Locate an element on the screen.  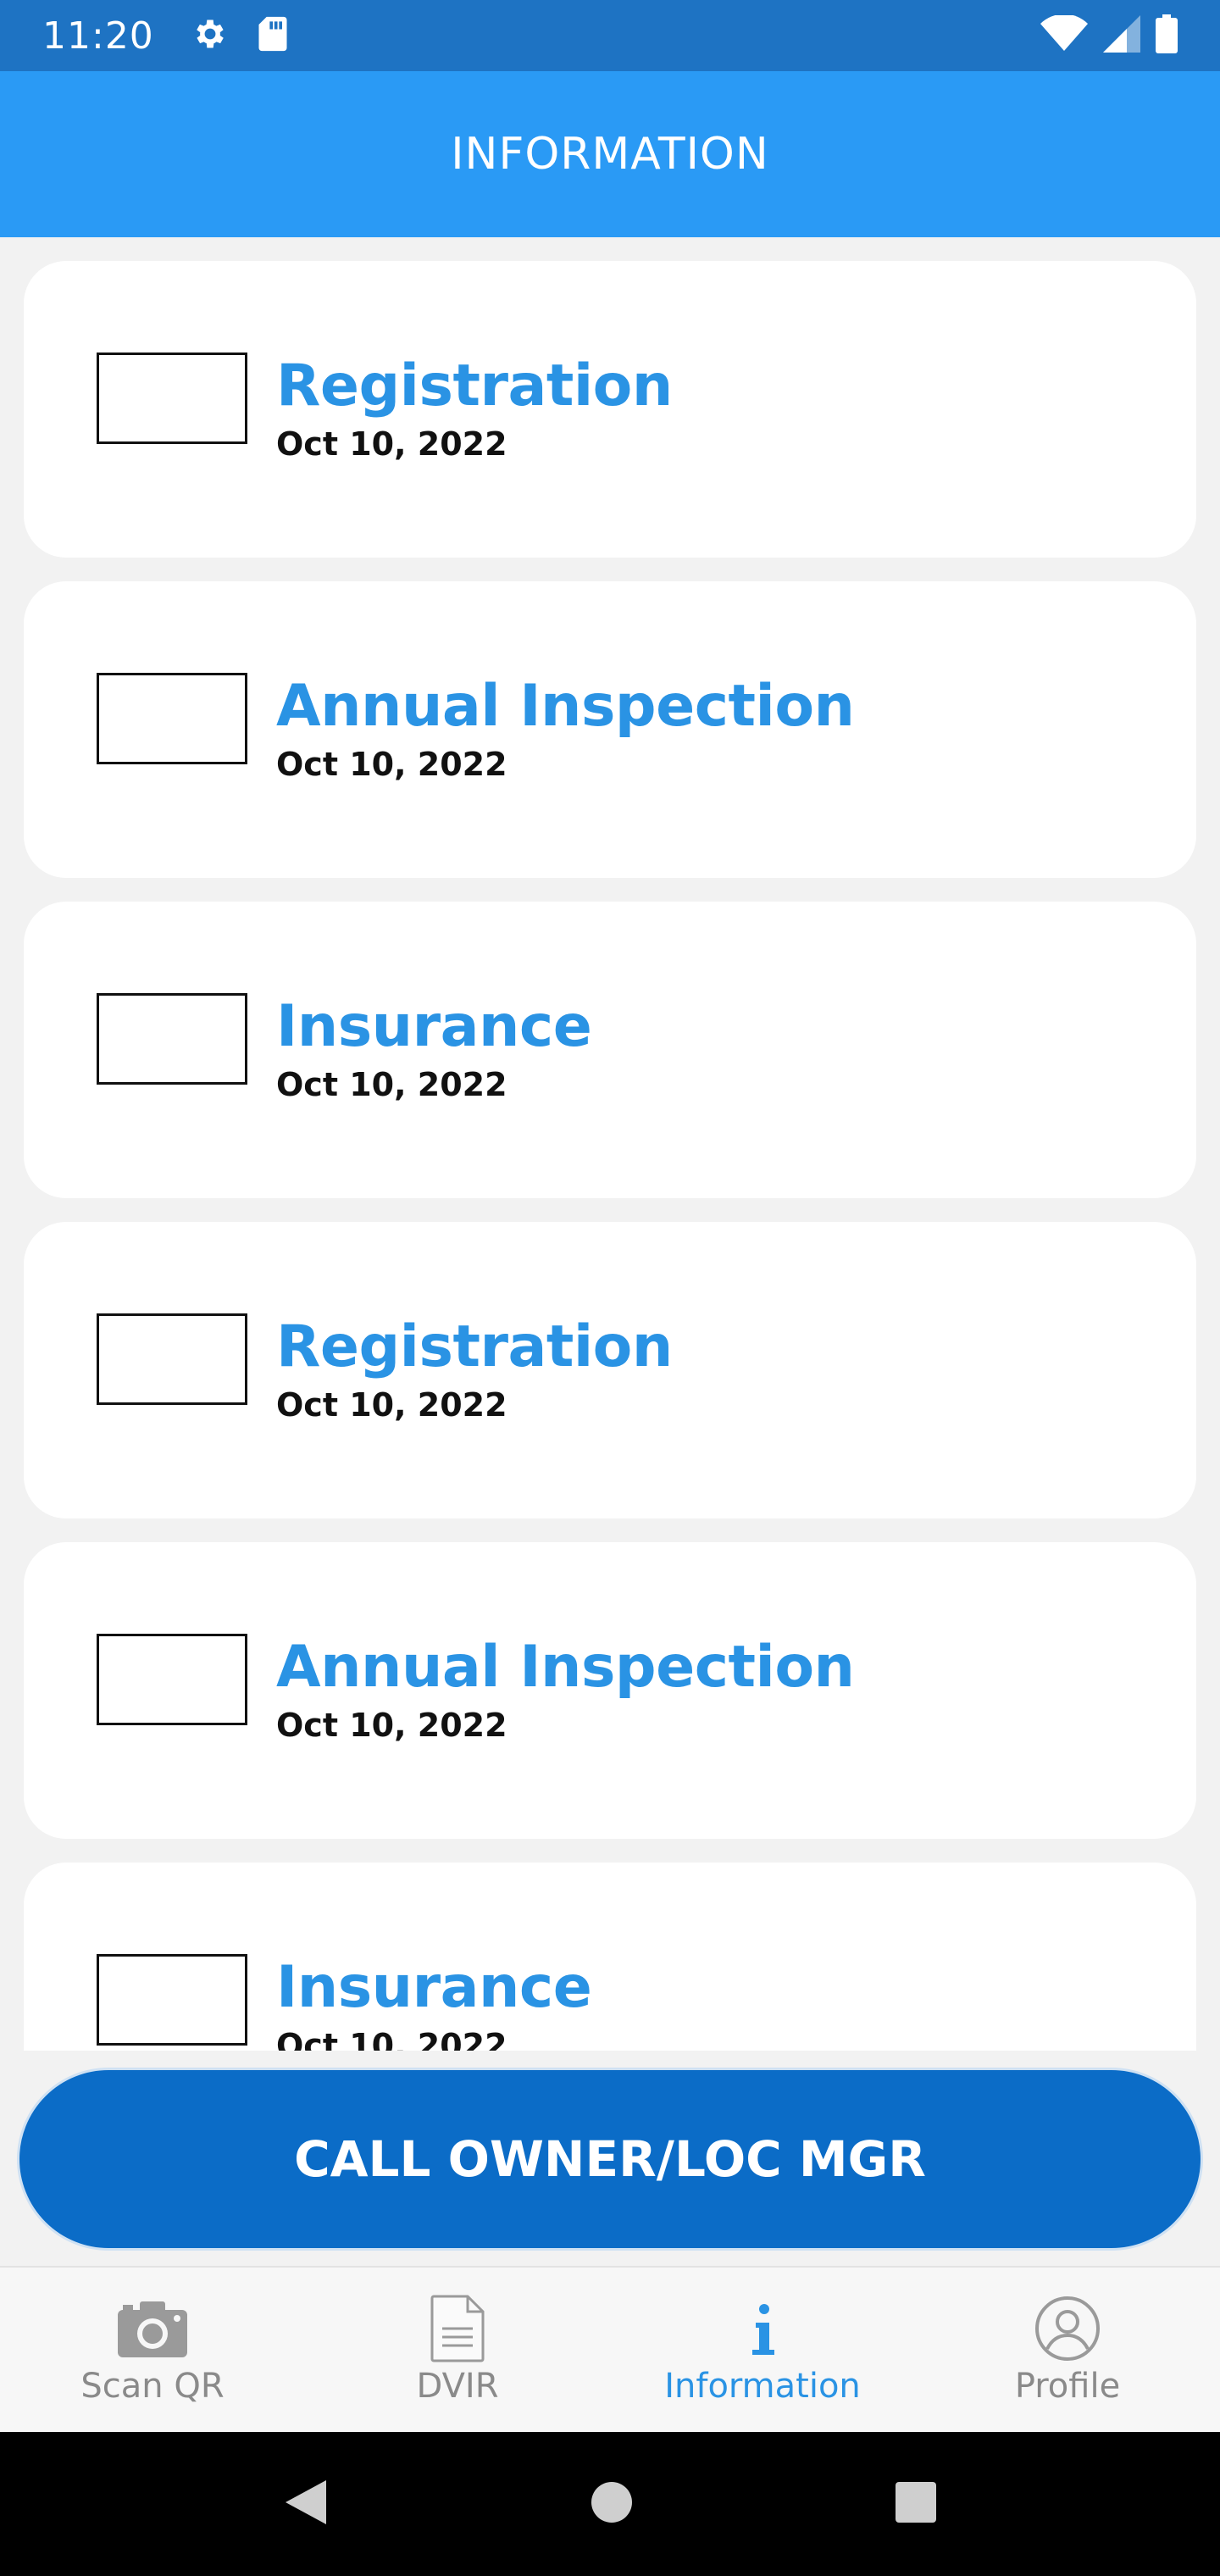
wifi-icon is located at coordinates (1064, 35).